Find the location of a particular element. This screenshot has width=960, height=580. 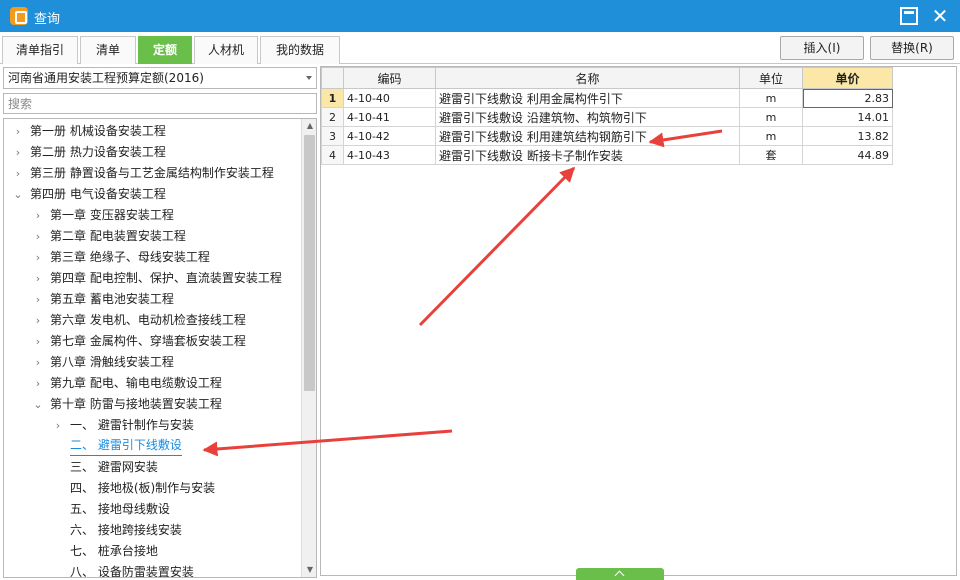

tree-item: › 第三册 静置设备与工艺金属结构制作安装工程 is located at coordinates (152, 173).